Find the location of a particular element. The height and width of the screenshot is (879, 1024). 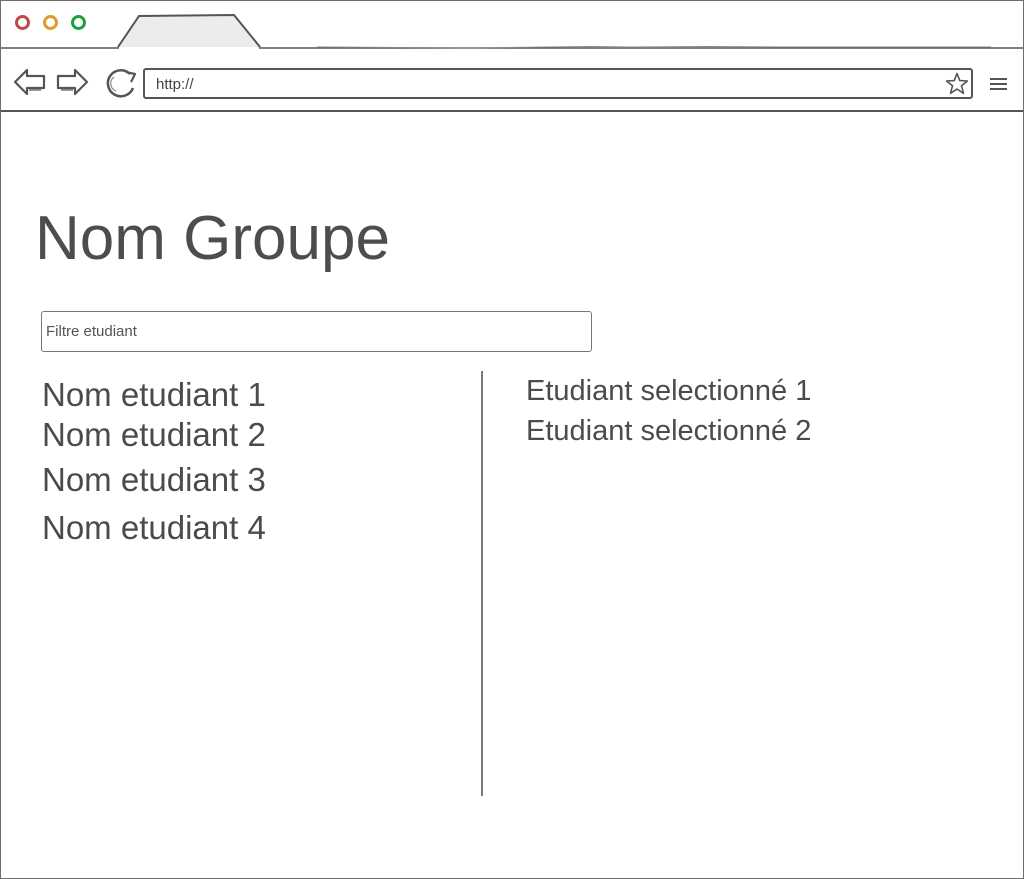

selected-student-item: Etudiant selectionné 1 is located at coordinates (668, 391).